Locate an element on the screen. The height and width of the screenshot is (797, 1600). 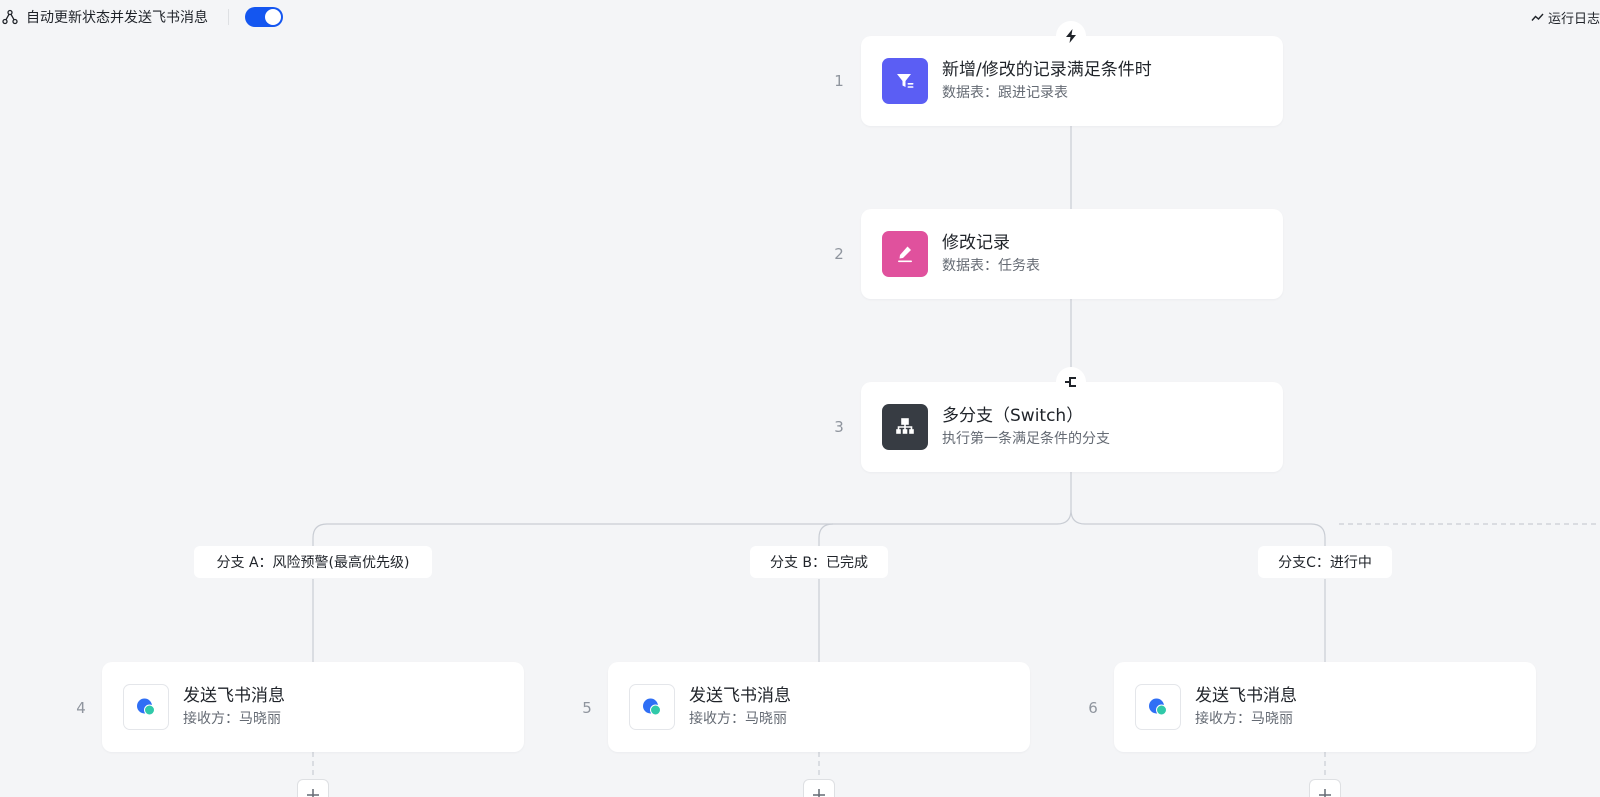
filter-icon is located at coordinates (905, 81).